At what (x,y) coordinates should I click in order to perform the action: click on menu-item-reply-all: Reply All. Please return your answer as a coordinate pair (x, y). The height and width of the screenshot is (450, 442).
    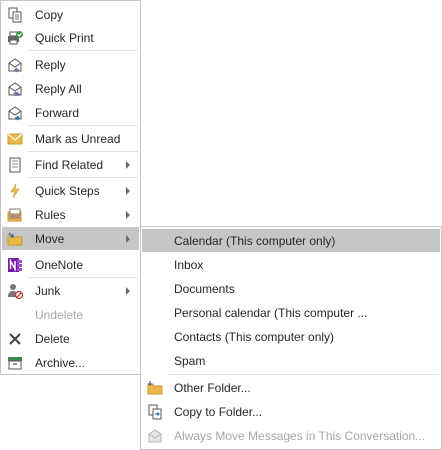
    Looking at the image, I should click on (70, 88).